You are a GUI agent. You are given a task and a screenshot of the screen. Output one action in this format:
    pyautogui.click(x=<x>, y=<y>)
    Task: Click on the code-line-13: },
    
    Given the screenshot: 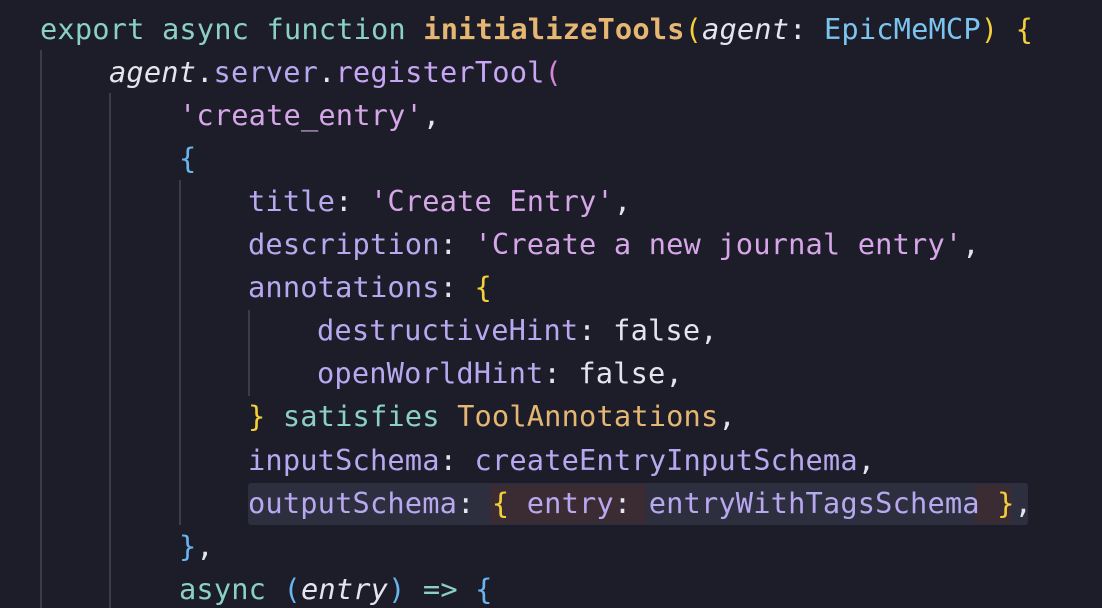 What is the action you would take?
    pyautogui.click(x=196, y=546)
    